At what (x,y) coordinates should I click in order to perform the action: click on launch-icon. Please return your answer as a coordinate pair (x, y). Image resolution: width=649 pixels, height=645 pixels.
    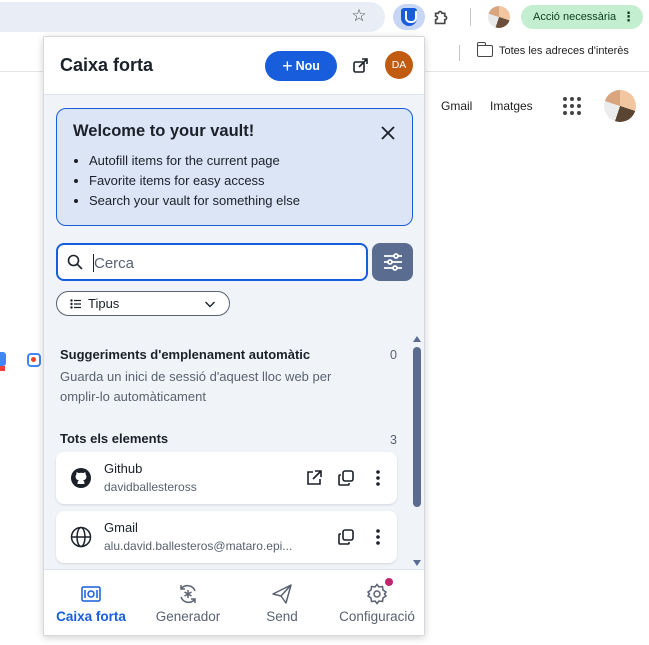
    Looking at the image, I should click on (314, 478).